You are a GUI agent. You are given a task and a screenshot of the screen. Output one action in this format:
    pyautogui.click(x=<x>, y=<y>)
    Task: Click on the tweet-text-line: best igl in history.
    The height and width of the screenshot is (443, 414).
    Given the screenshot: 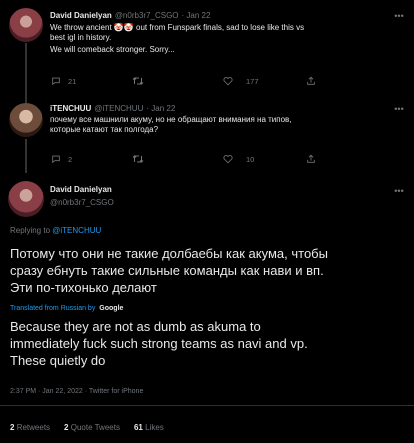 What is the action you would take?
    pyautogui.click(x=81, y=37)
    